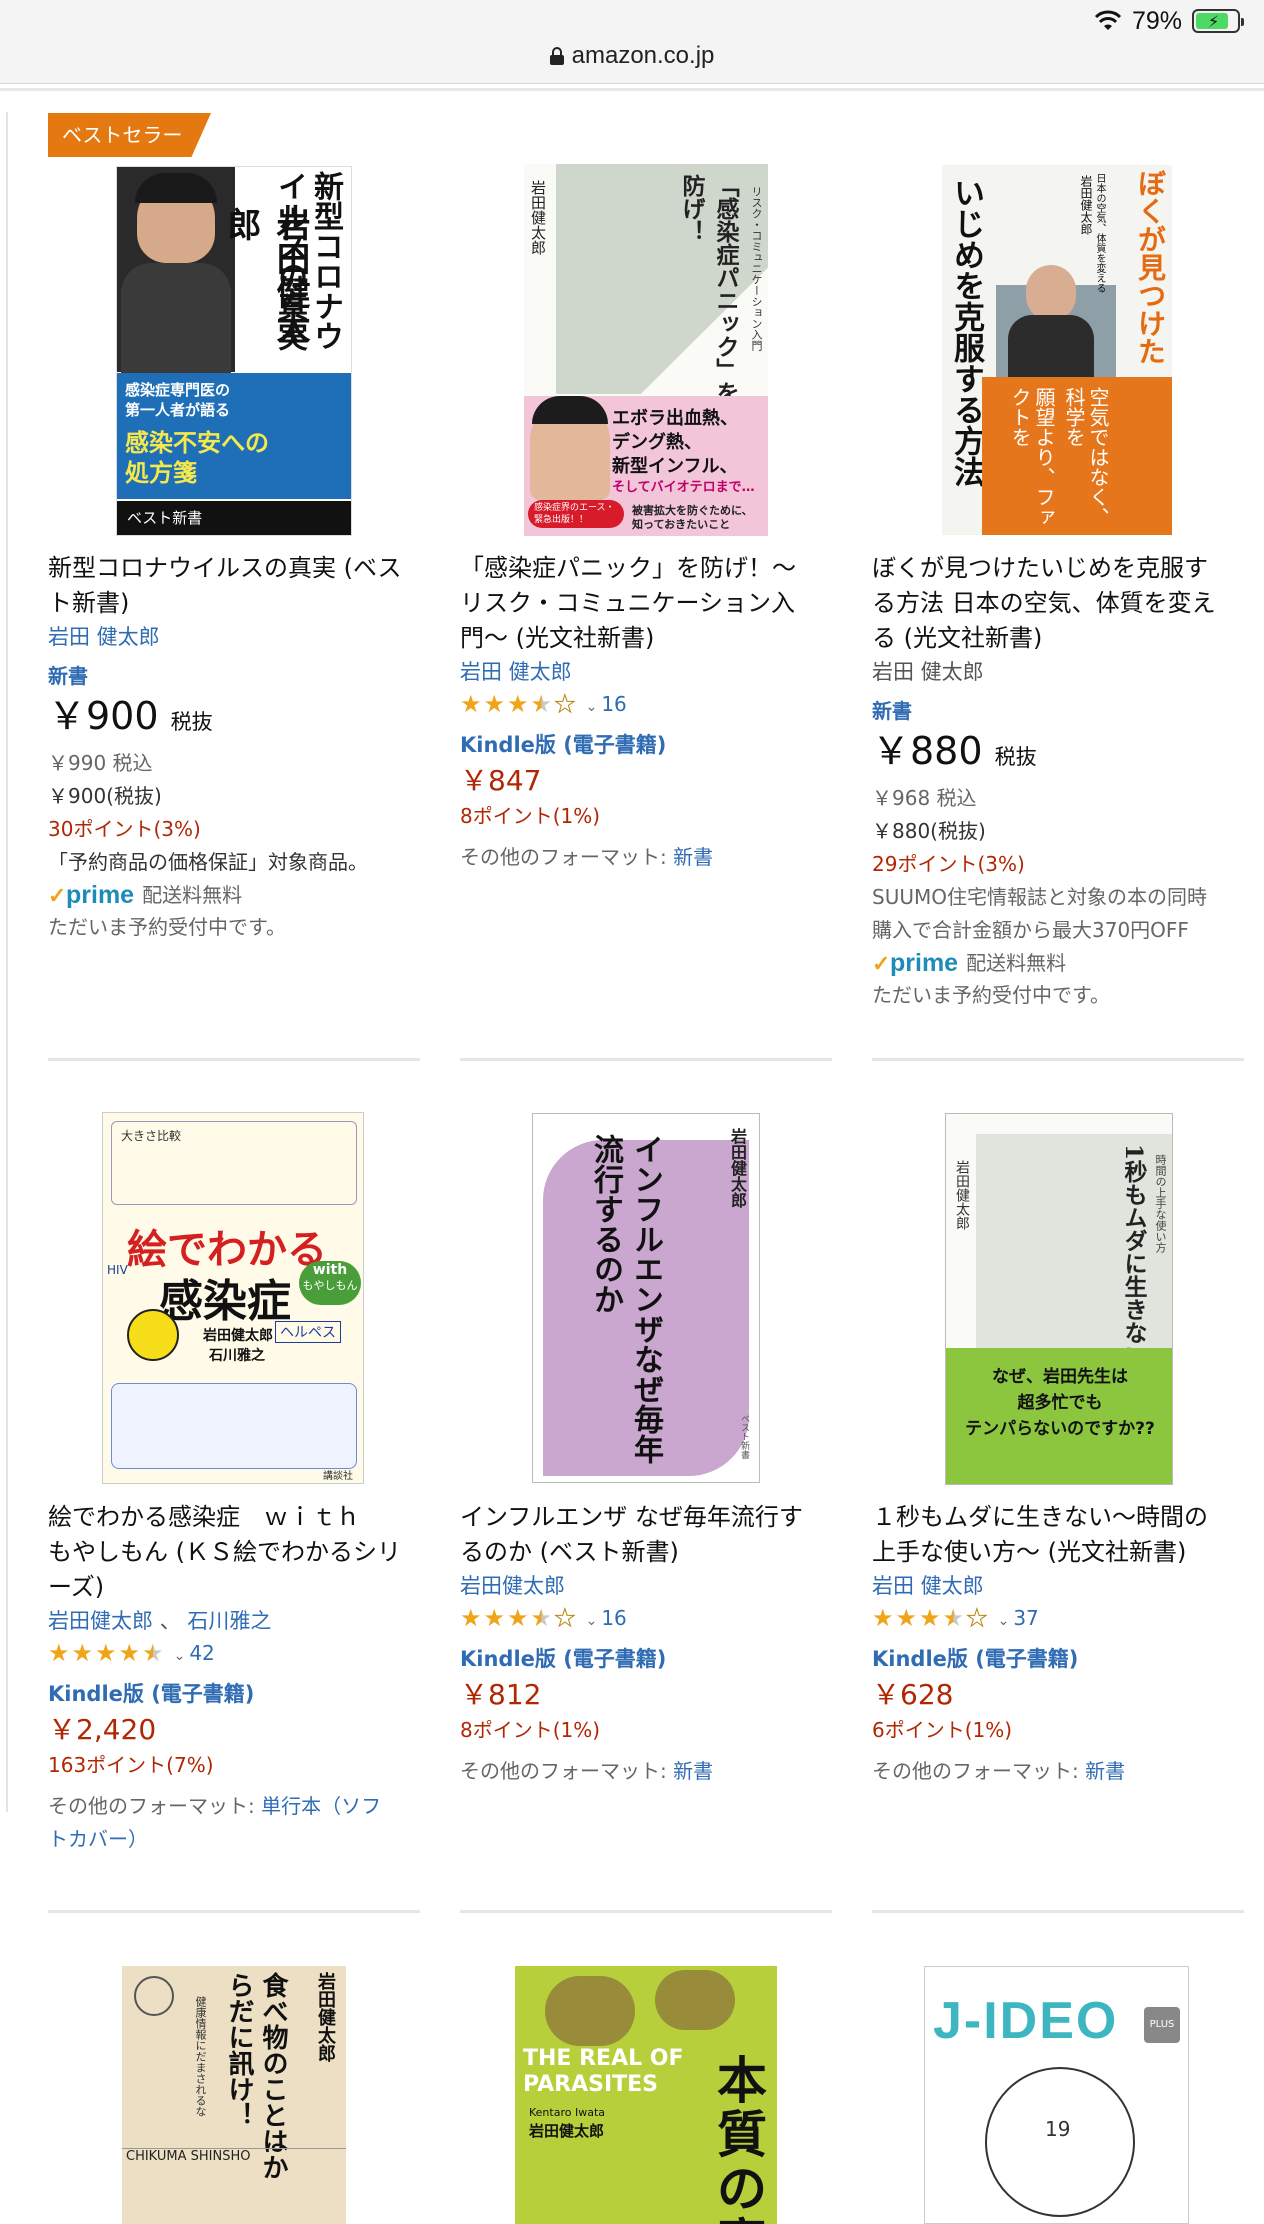  Describe the element at coordinates (7, 962) in the screenshot. I see `left-rail` at that location.